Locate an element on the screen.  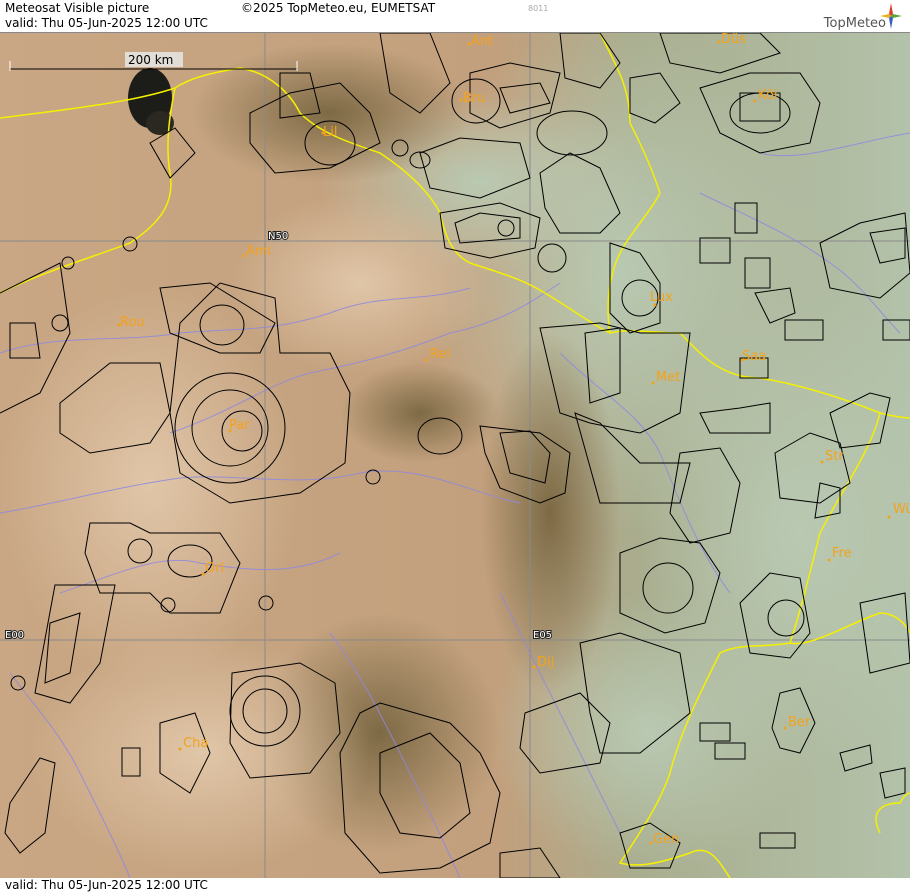
valid-time: valid: Thu 05-Jun-2025 12:00 UTC is located at coordinates (106, 23).